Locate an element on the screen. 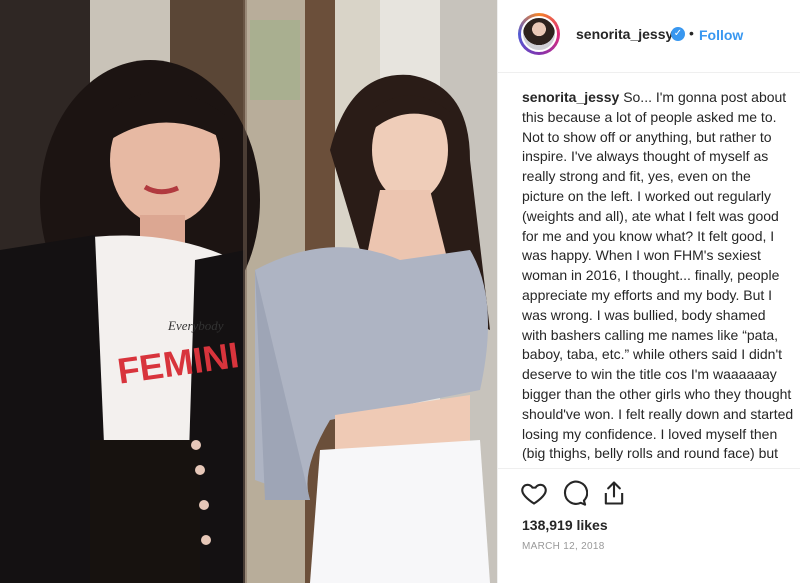 This screenshot has height=584, width=800. avatar is located at coordinates (539, 34).